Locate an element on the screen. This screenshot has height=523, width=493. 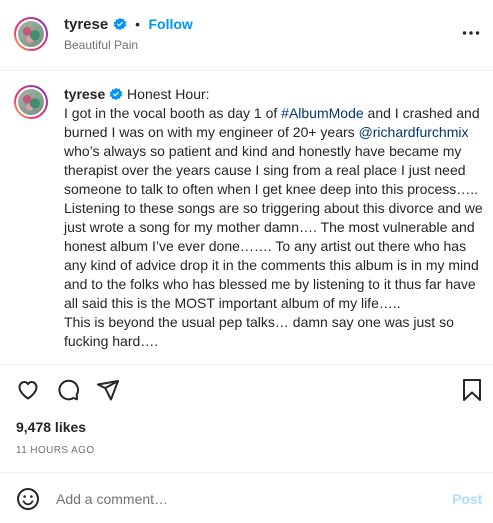
comment-button is located at coordinates (68, 390).